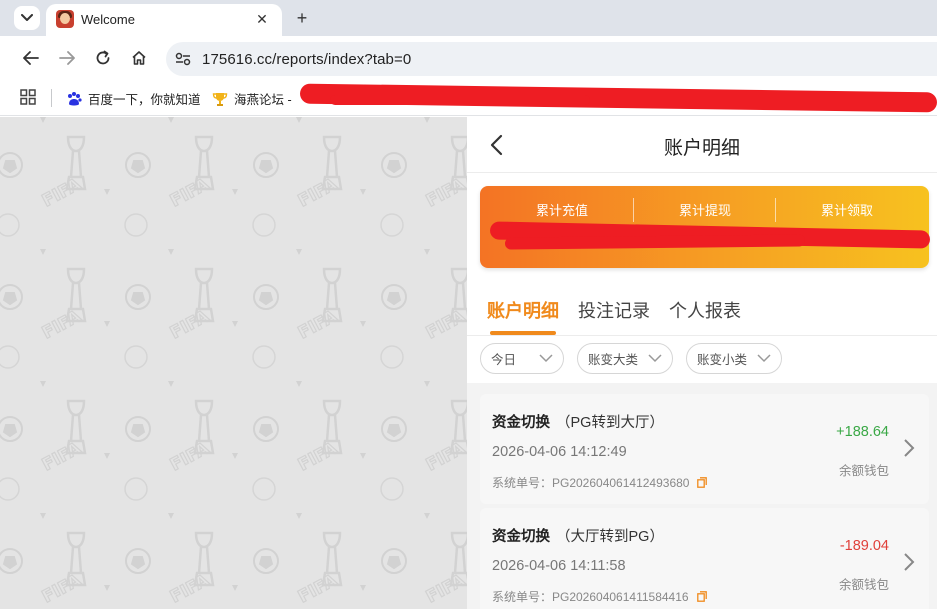  Describe the element at coordinates (610, 423) in the screenshot. I see `record-detail: （PG转到大厅）` at that location.